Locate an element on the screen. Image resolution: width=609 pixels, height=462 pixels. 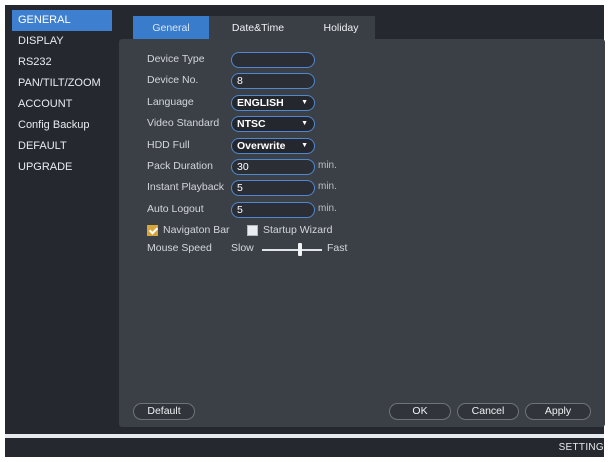
sidebar-item-default: DEFAULT is located at coordinates (62, 146).